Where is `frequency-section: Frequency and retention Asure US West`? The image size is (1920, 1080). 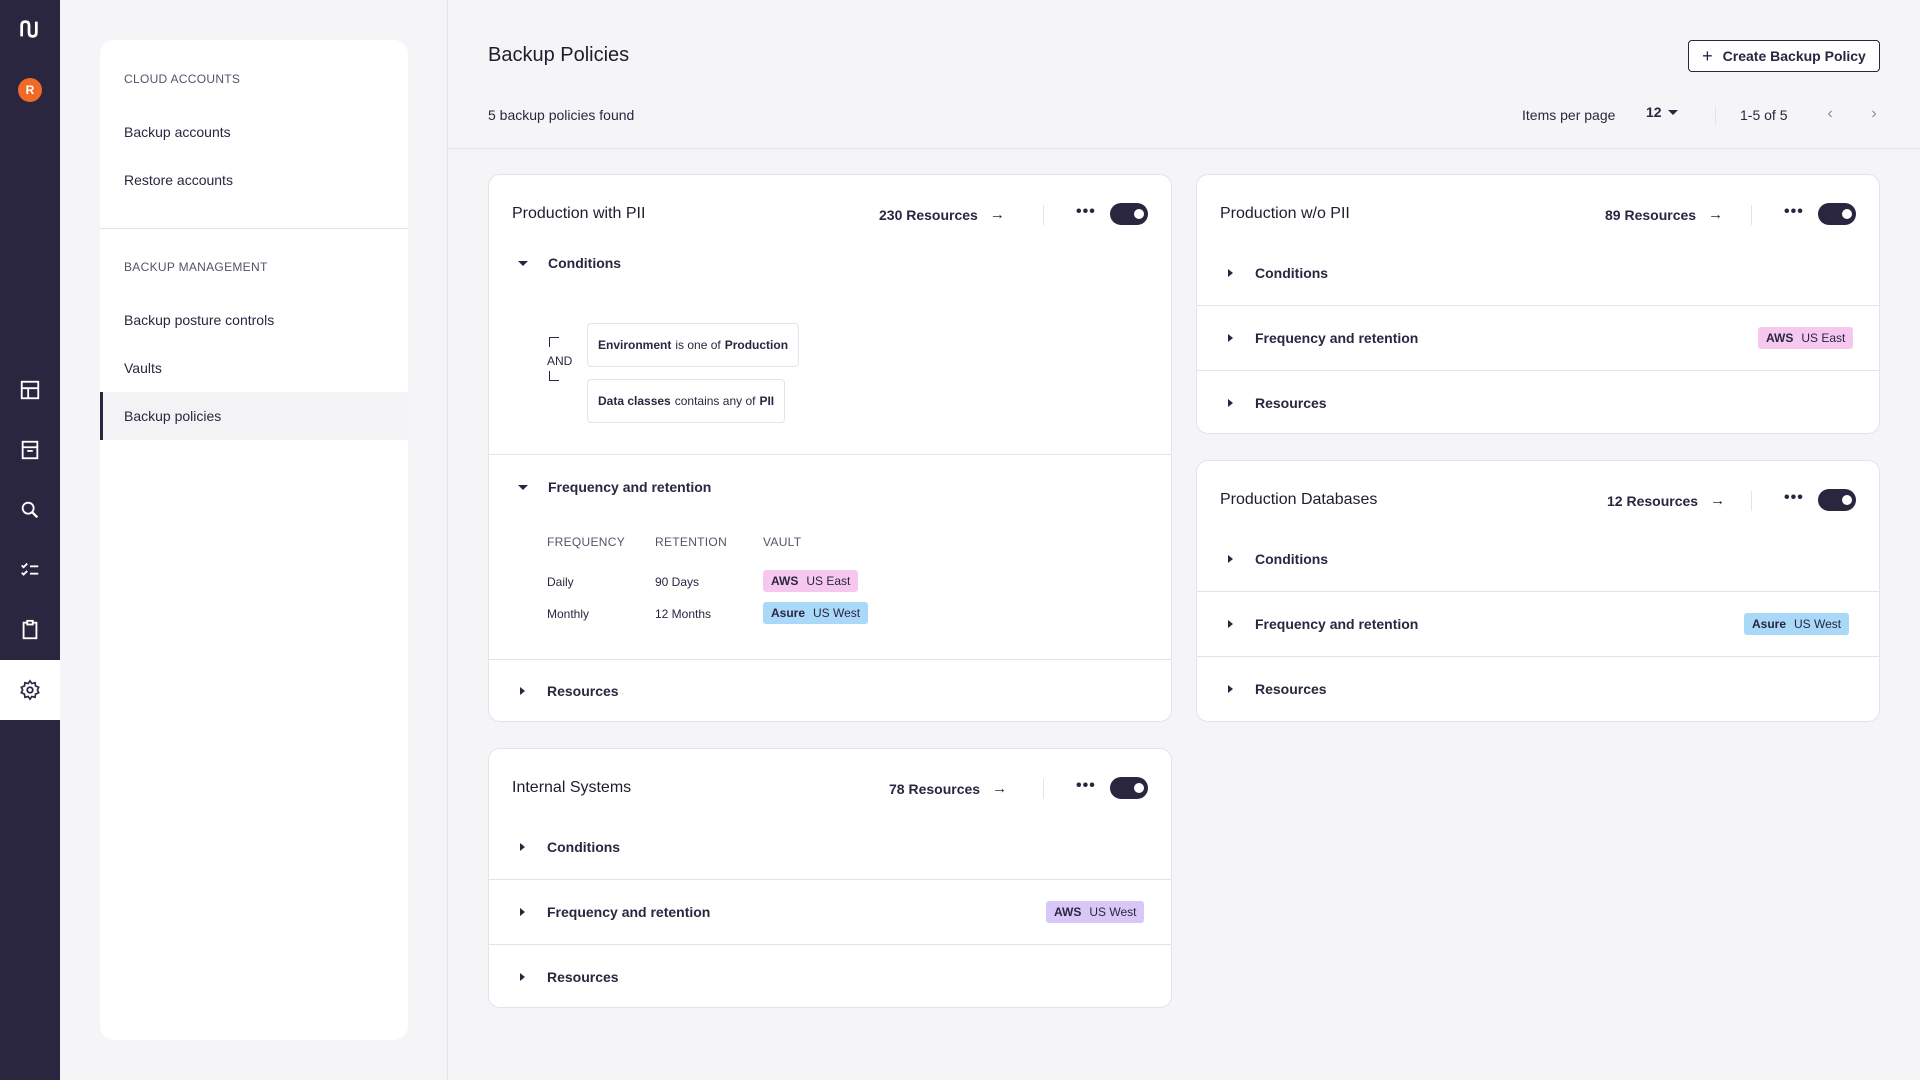 frequency-section: Frequency and retention Asure US West is located at coordinates (1538, 624).